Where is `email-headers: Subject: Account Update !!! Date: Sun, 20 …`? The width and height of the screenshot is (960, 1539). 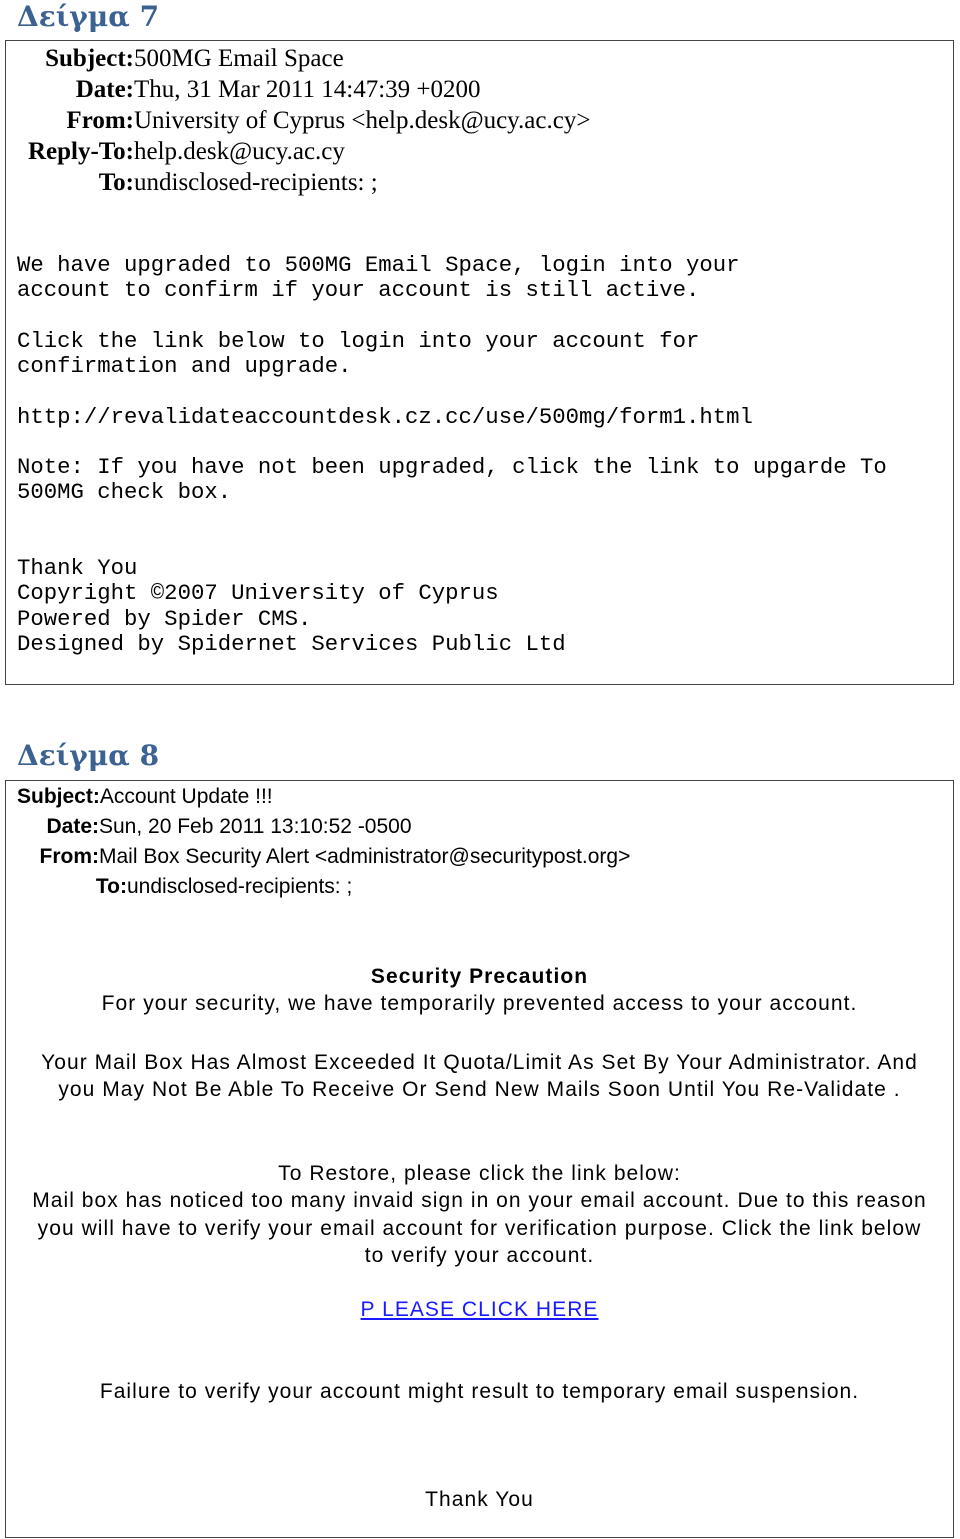 email-headers: Subject: Account Update !!! Date: Sun, 20 … is located at coordinates (323, 842).